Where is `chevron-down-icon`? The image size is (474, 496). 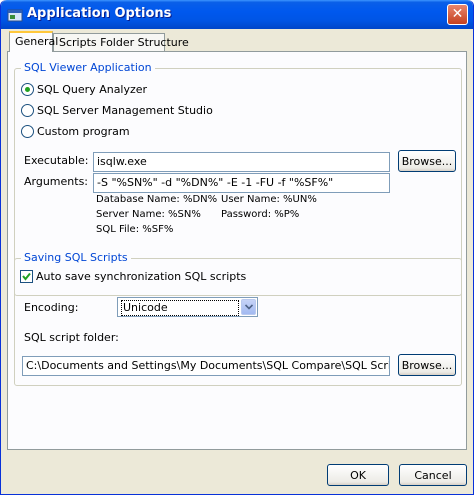
chevron-down-icon is located at coordinates (248, 307).